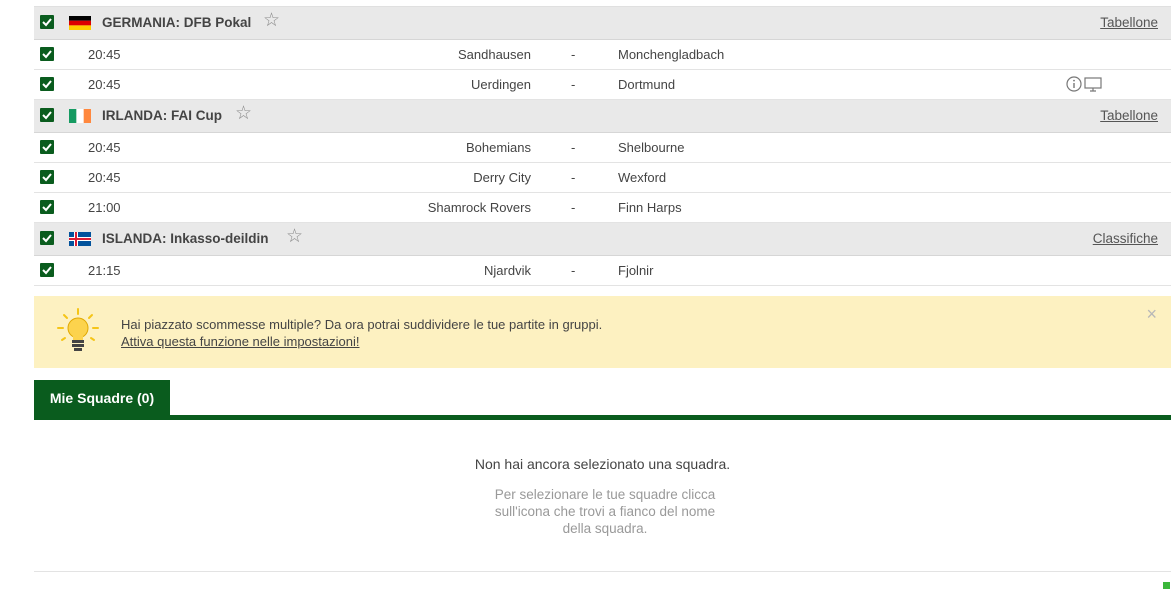  I want to click on match-time: 21:15, so click(104, 270).